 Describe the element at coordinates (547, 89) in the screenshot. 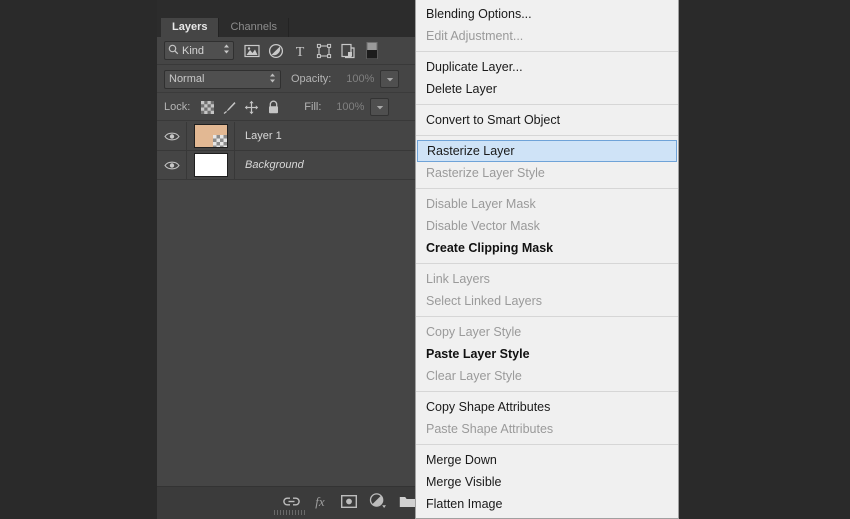

I see `menu-item-delete-layer: Delete Layer` at that location.